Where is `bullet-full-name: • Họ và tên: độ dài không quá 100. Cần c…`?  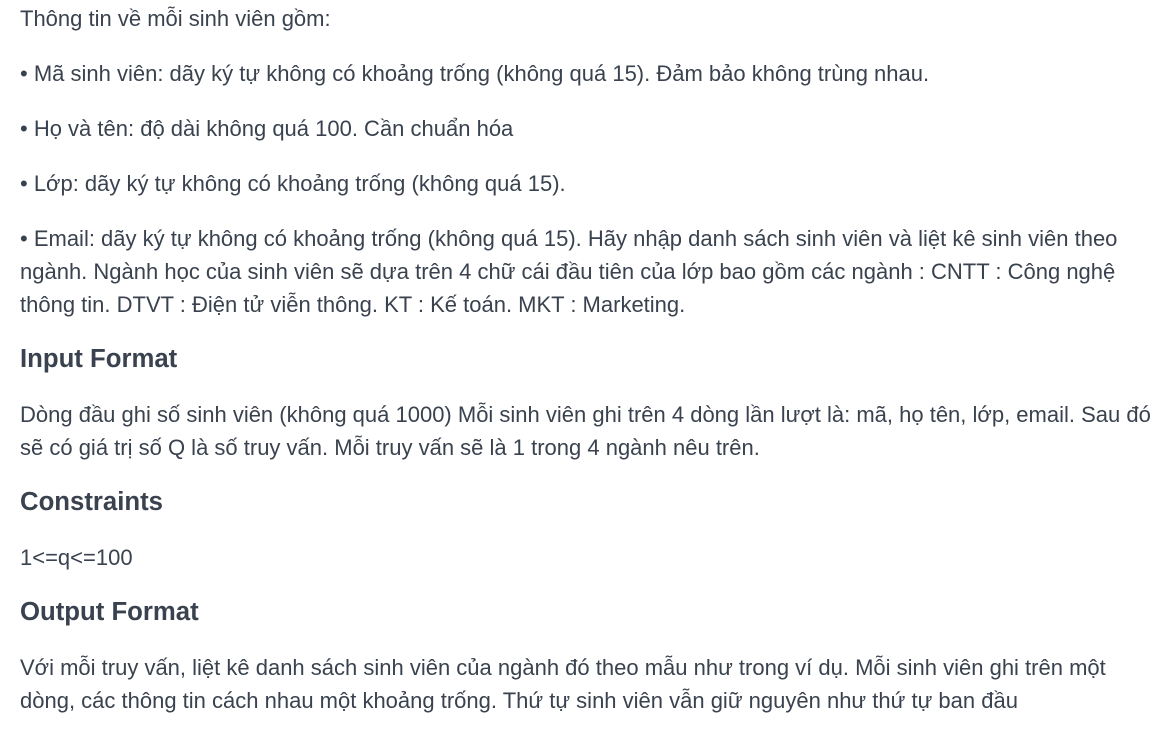
bullet-full-name: • Họ và tên: độ dài không quá 100. Cần c… is located at coordinates (267, 128).